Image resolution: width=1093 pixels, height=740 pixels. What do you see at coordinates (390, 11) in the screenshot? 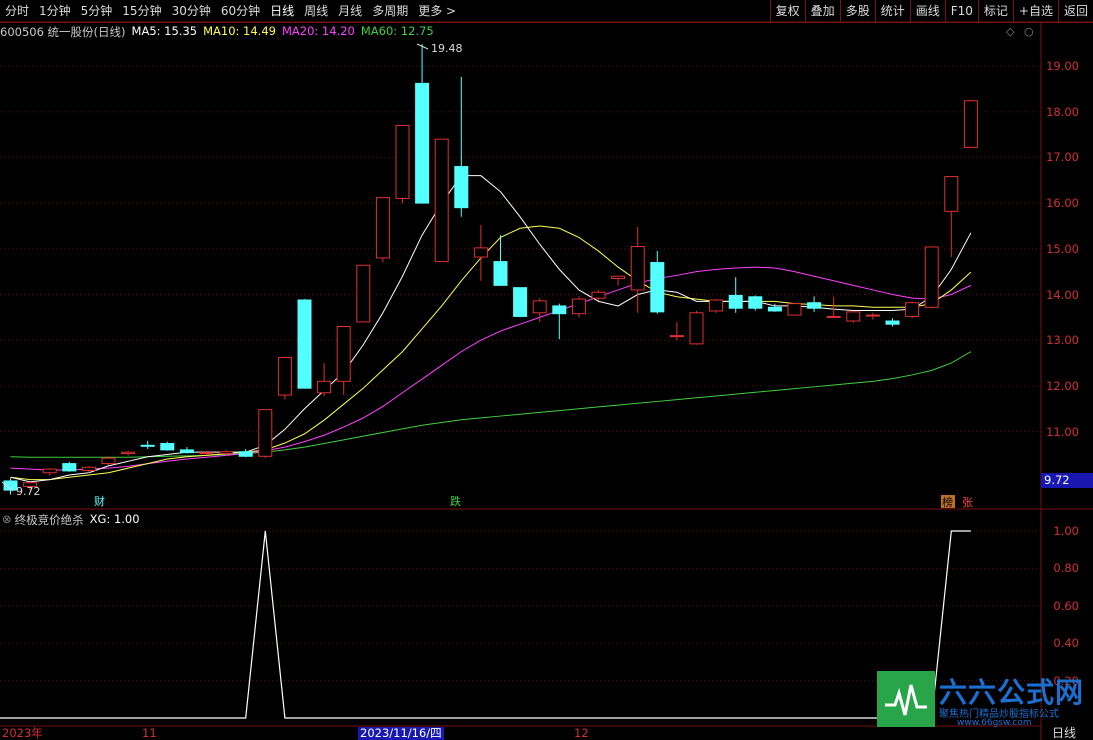
I see `period-tab-9: 多周期` at bounding box center [390, 11].